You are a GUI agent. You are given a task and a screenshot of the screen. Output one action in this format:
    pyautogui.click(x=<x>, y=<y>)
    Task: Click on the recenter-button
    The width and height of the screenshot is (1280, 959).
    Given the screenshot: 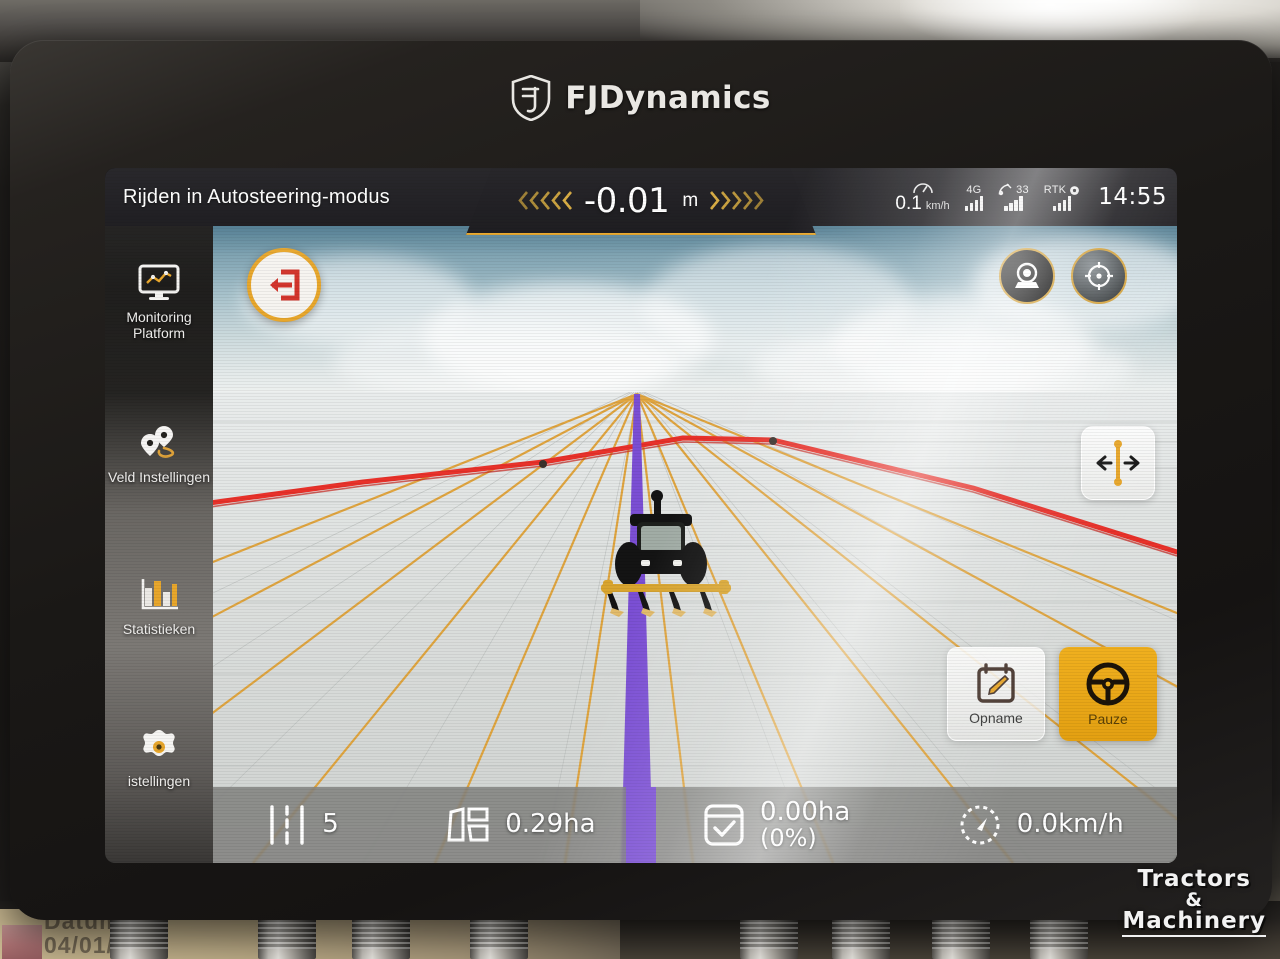 What is the action you would take?
    pyautogui.click(x=1099, y=276)
    